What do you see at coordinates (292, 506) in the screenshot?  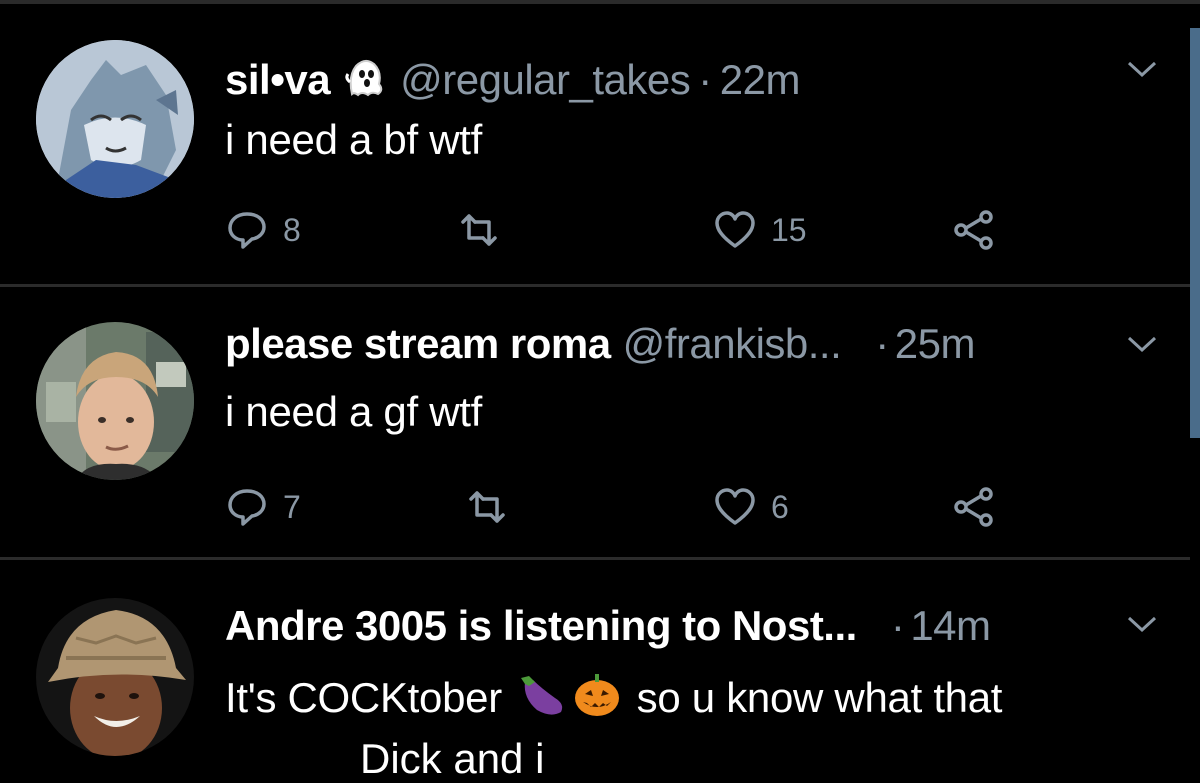 I see `reply-count: 7` at bounding box center [292, 506].